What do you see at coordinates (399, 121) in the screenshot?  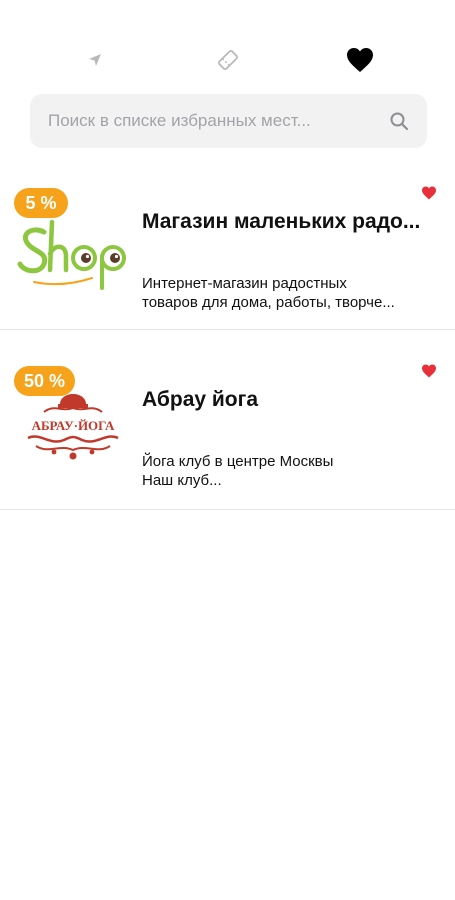 I see `search-icon` at bounding box center [399, 121].